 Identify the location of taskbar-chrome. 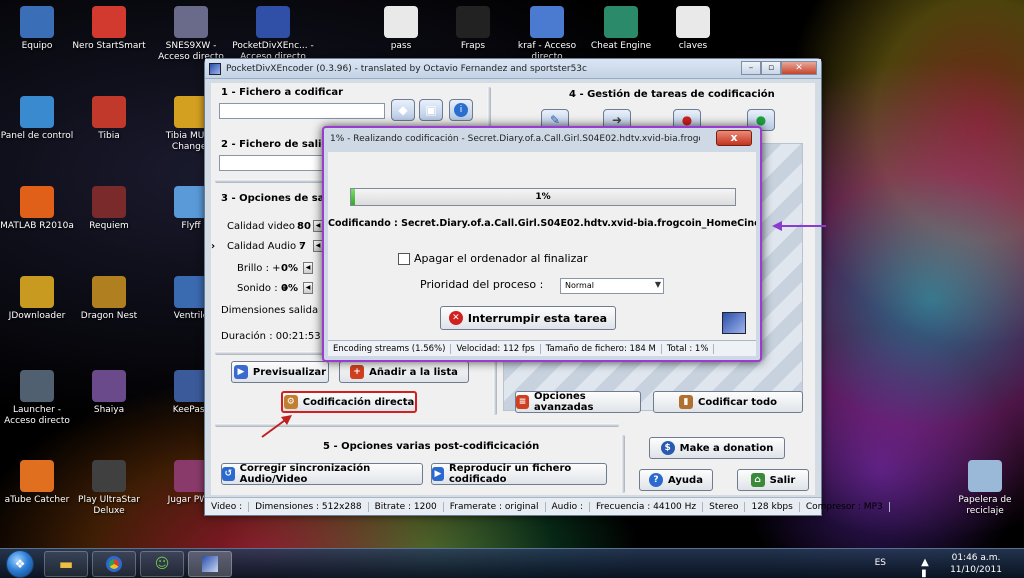
(114, 564).